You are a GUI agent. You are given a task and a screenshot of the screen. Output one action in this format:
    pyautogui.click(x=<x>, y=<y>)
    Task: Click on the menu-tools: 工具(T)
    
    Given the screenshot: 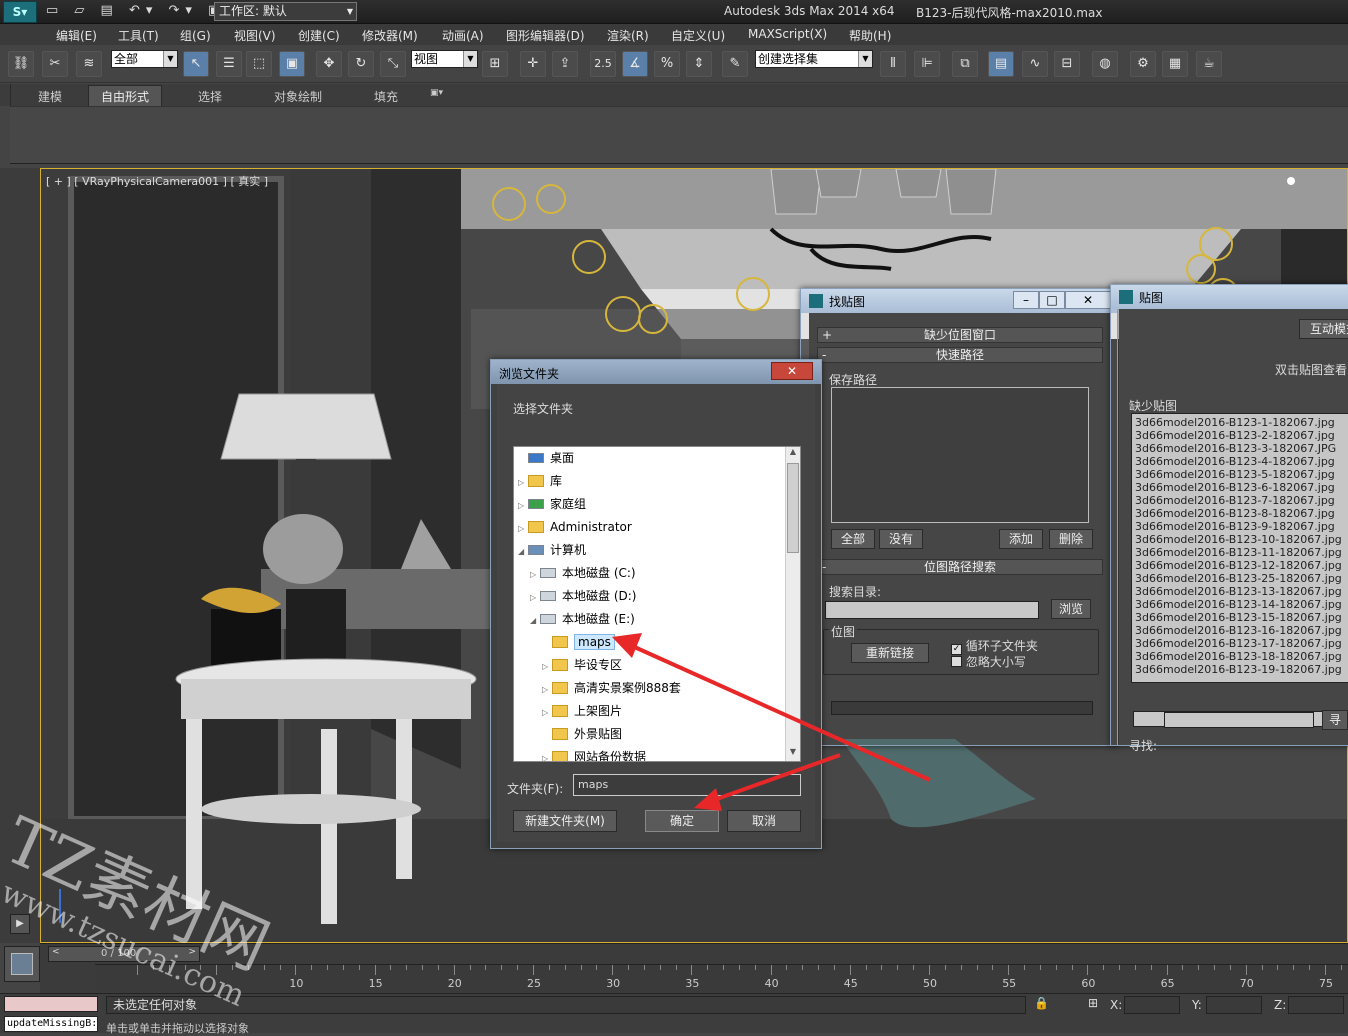 What is the action you would take?
    pyautogui.click(x=138, y=35)
    